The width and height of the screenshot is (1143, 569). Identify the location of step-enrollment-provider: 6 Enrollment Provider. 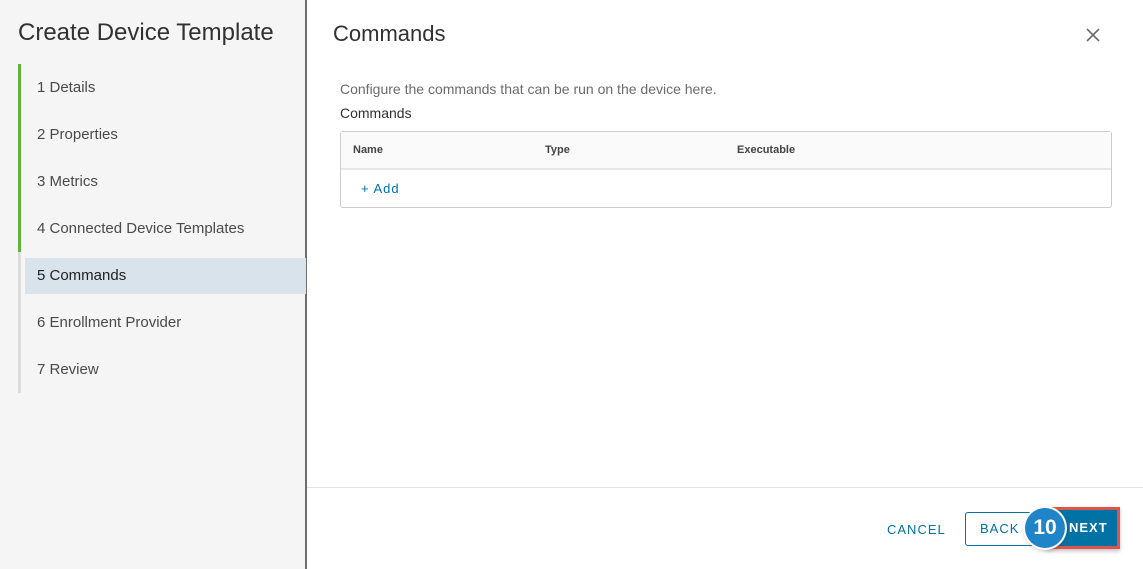
(162, 322).